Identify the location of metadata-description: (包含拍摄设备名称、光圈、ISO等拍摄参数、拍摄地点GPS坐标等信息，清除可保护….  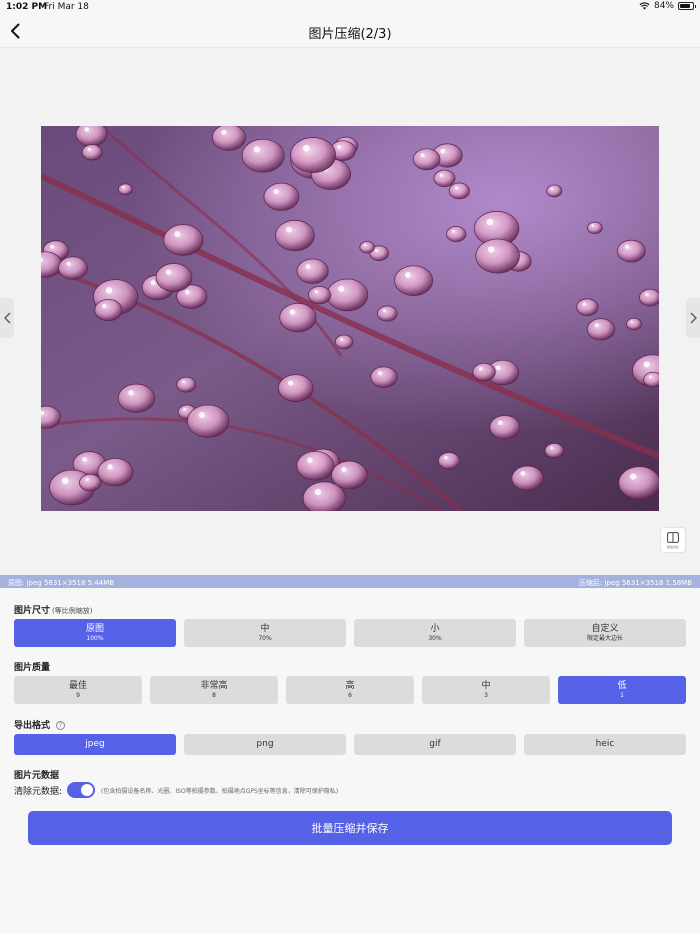
(220, 791).